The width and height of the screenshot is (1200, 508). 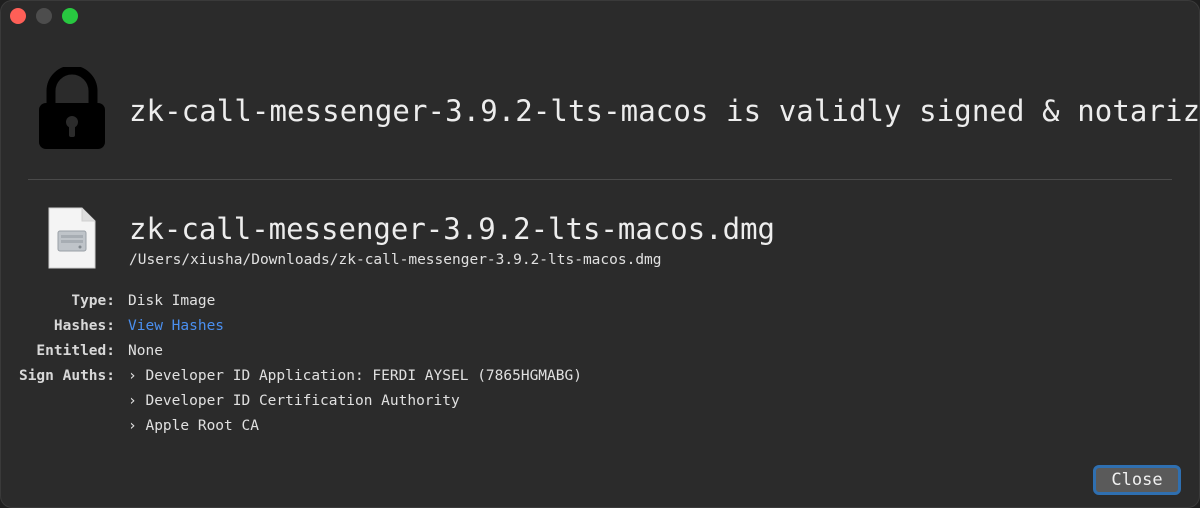 I want to click on view-hashes-link: View Hashes, so click(x=176, y=326).